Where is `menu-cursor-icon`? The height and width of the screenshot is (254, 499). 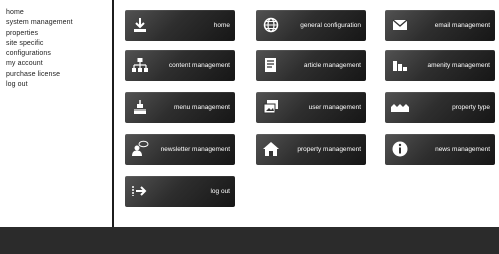
menu-cursor-icon is located at coordinates (140, 107).